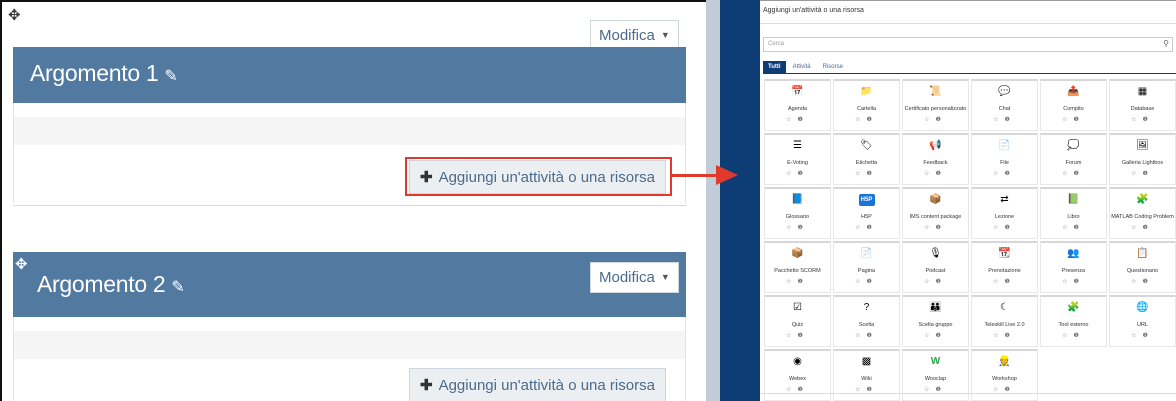 The height and width of the screenshot is (401, 1176). I want to click on activity-tile: 👥 Presenza ☆❶, so click(1073, 267).